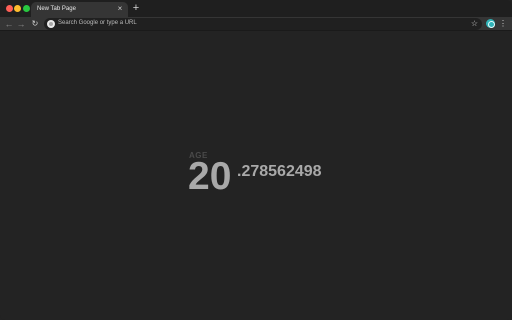 Image resolution: width=512 pixels, height=320 pixels. I want to click on back-arrow-icon: ←, so click(9, 24).